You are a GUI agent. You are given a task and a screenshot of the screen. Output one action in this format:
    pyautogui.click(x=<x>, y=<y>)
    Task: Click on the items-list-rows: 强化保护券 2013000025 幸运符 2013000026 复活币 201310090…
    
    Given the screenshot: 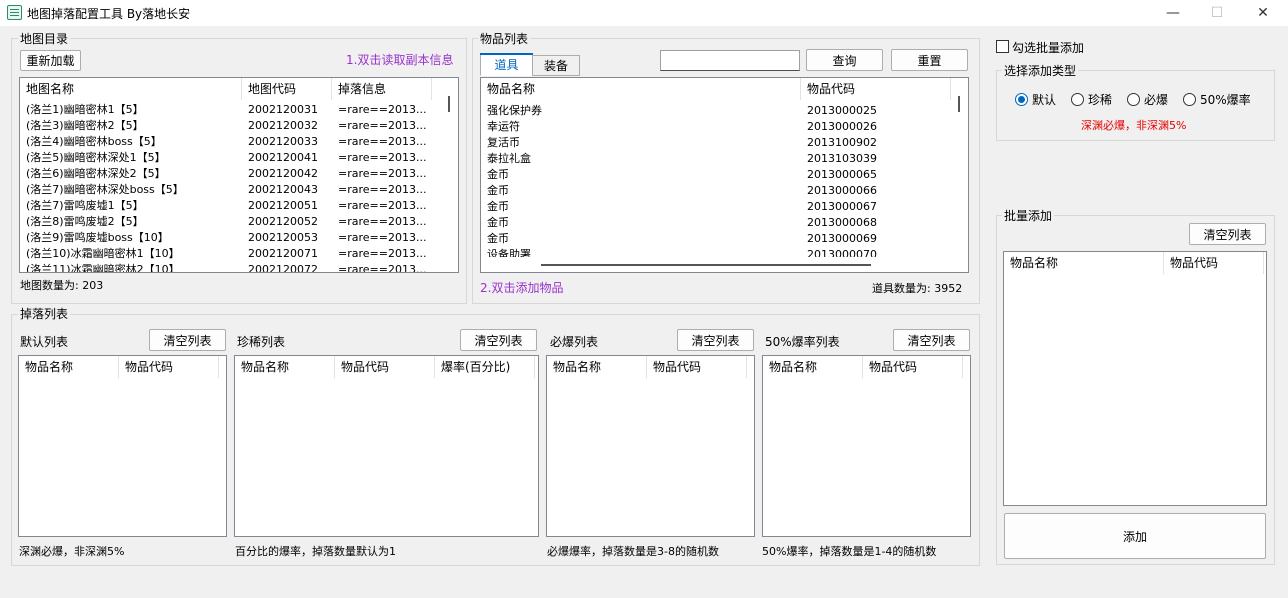 What is the action you would take?
    pyautogui.click(x=716, y=180)
    